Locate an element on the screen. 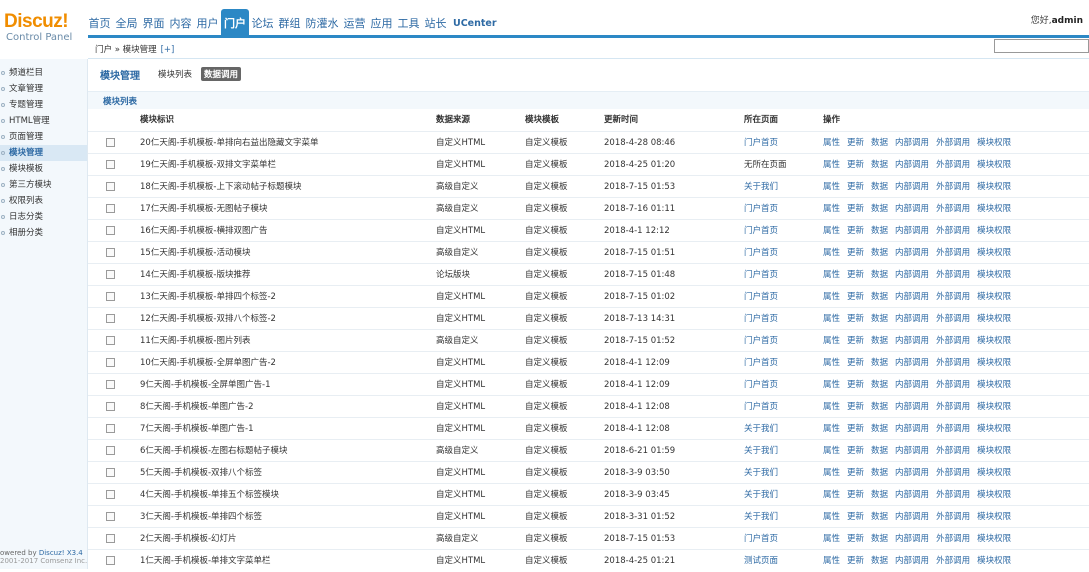  sidebar-item-1: 文章管理 is located at coordinates (43, 89).